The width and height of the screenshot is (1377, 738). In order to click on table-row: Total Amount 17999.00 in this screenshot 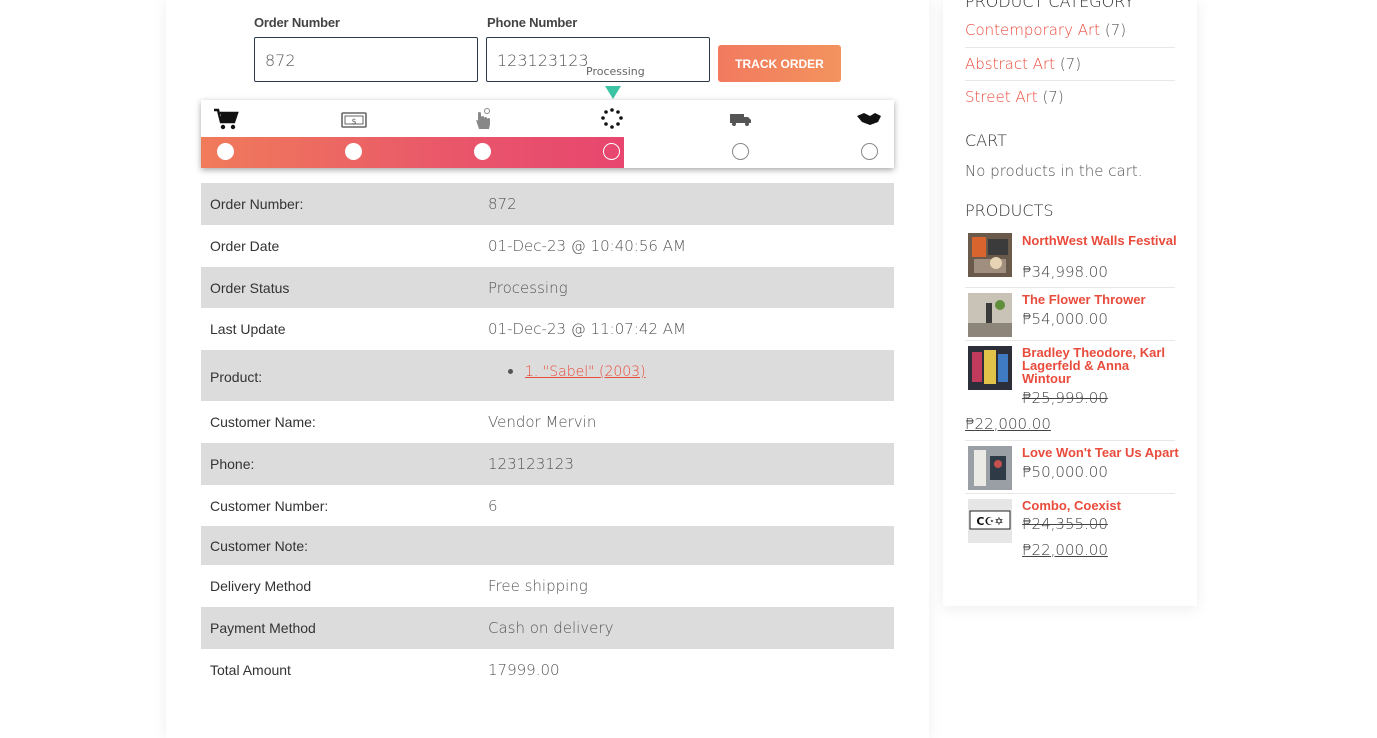, I will do `click(547, 669)`.